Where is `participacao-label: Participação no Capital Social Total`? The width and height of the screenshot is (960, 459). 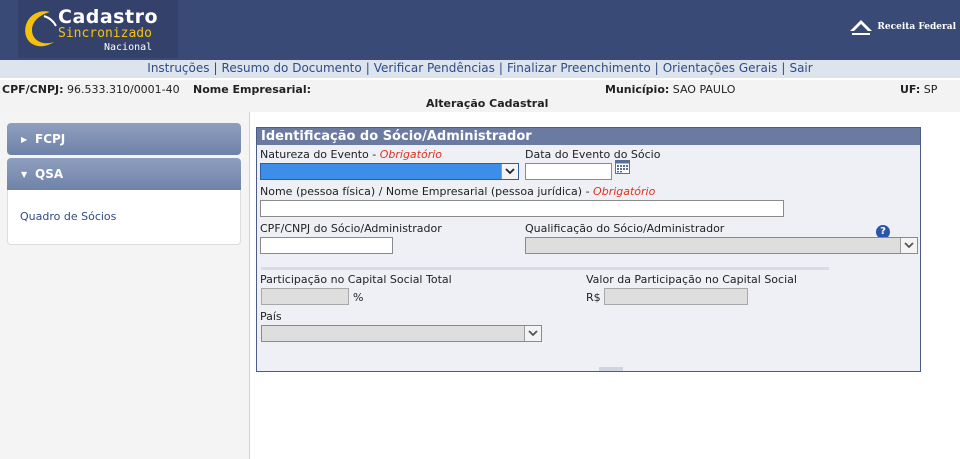
participacao-label: Participação no Capital Social Total is located at coordinates (356, 279).